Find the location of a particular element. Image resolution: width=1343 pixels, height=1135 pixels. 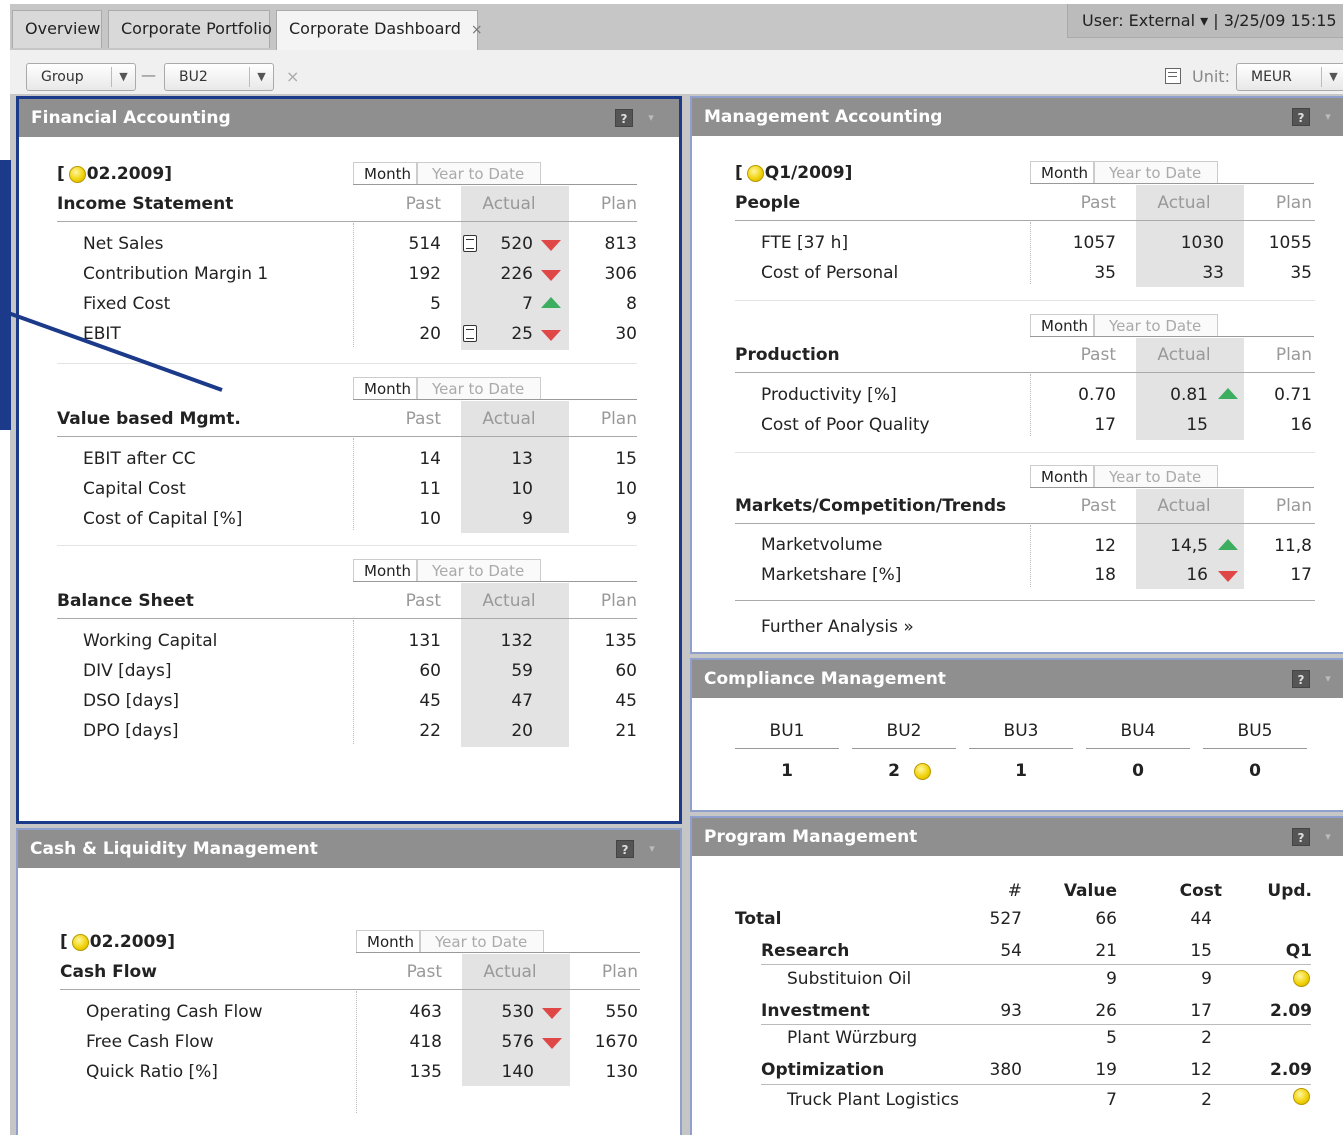

actual-value: 33 is located at coordinates (1213, 273).